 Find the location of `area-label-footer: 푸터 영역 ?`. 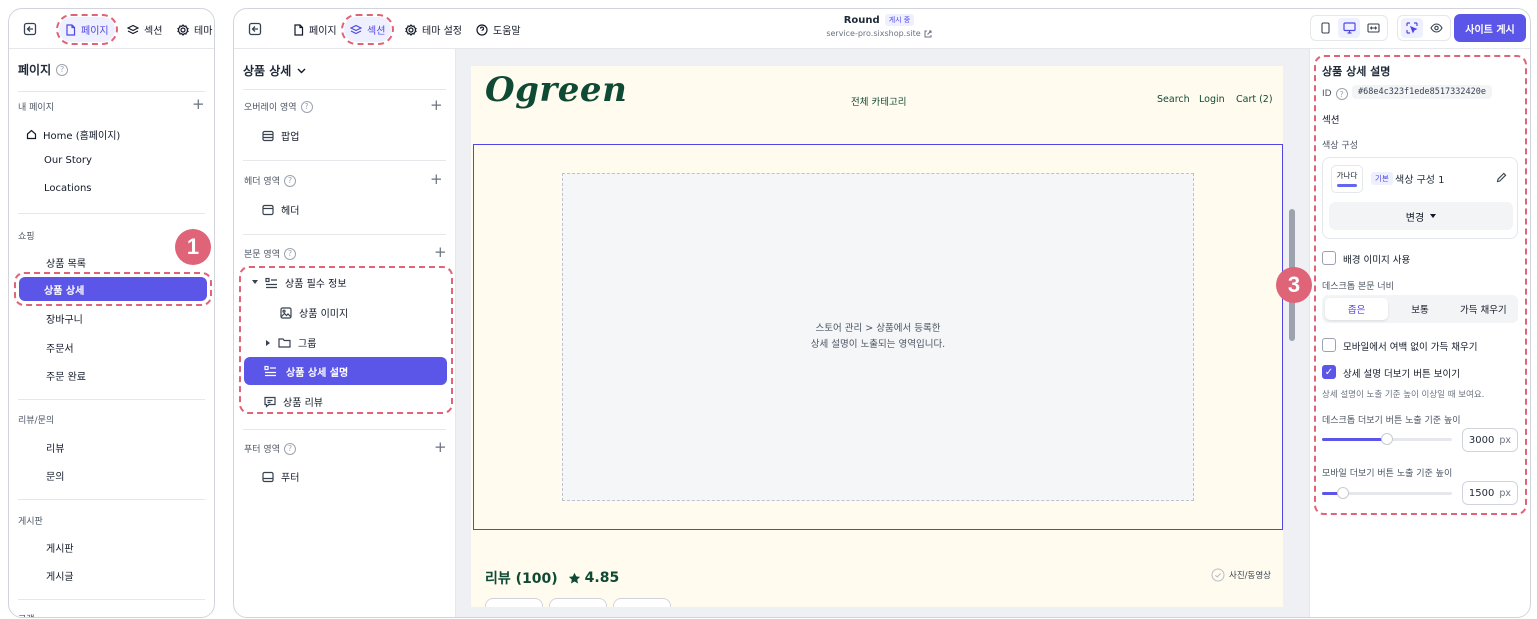

area-label-footer: 푸터 영역 ? is located at coordinates (270, 448).